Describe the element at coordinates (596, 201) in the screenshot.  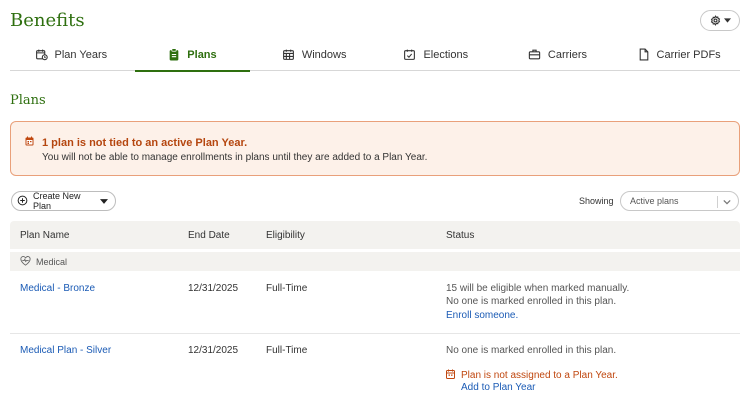
I see `showing-label: Showing` at that location.